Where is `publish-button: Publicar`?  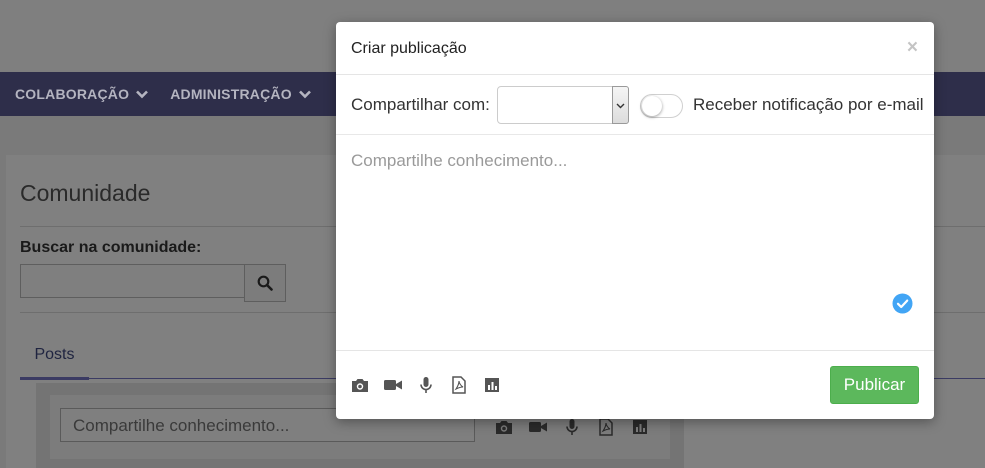
publish-button: Publicar is located at coordinates (874, 385).